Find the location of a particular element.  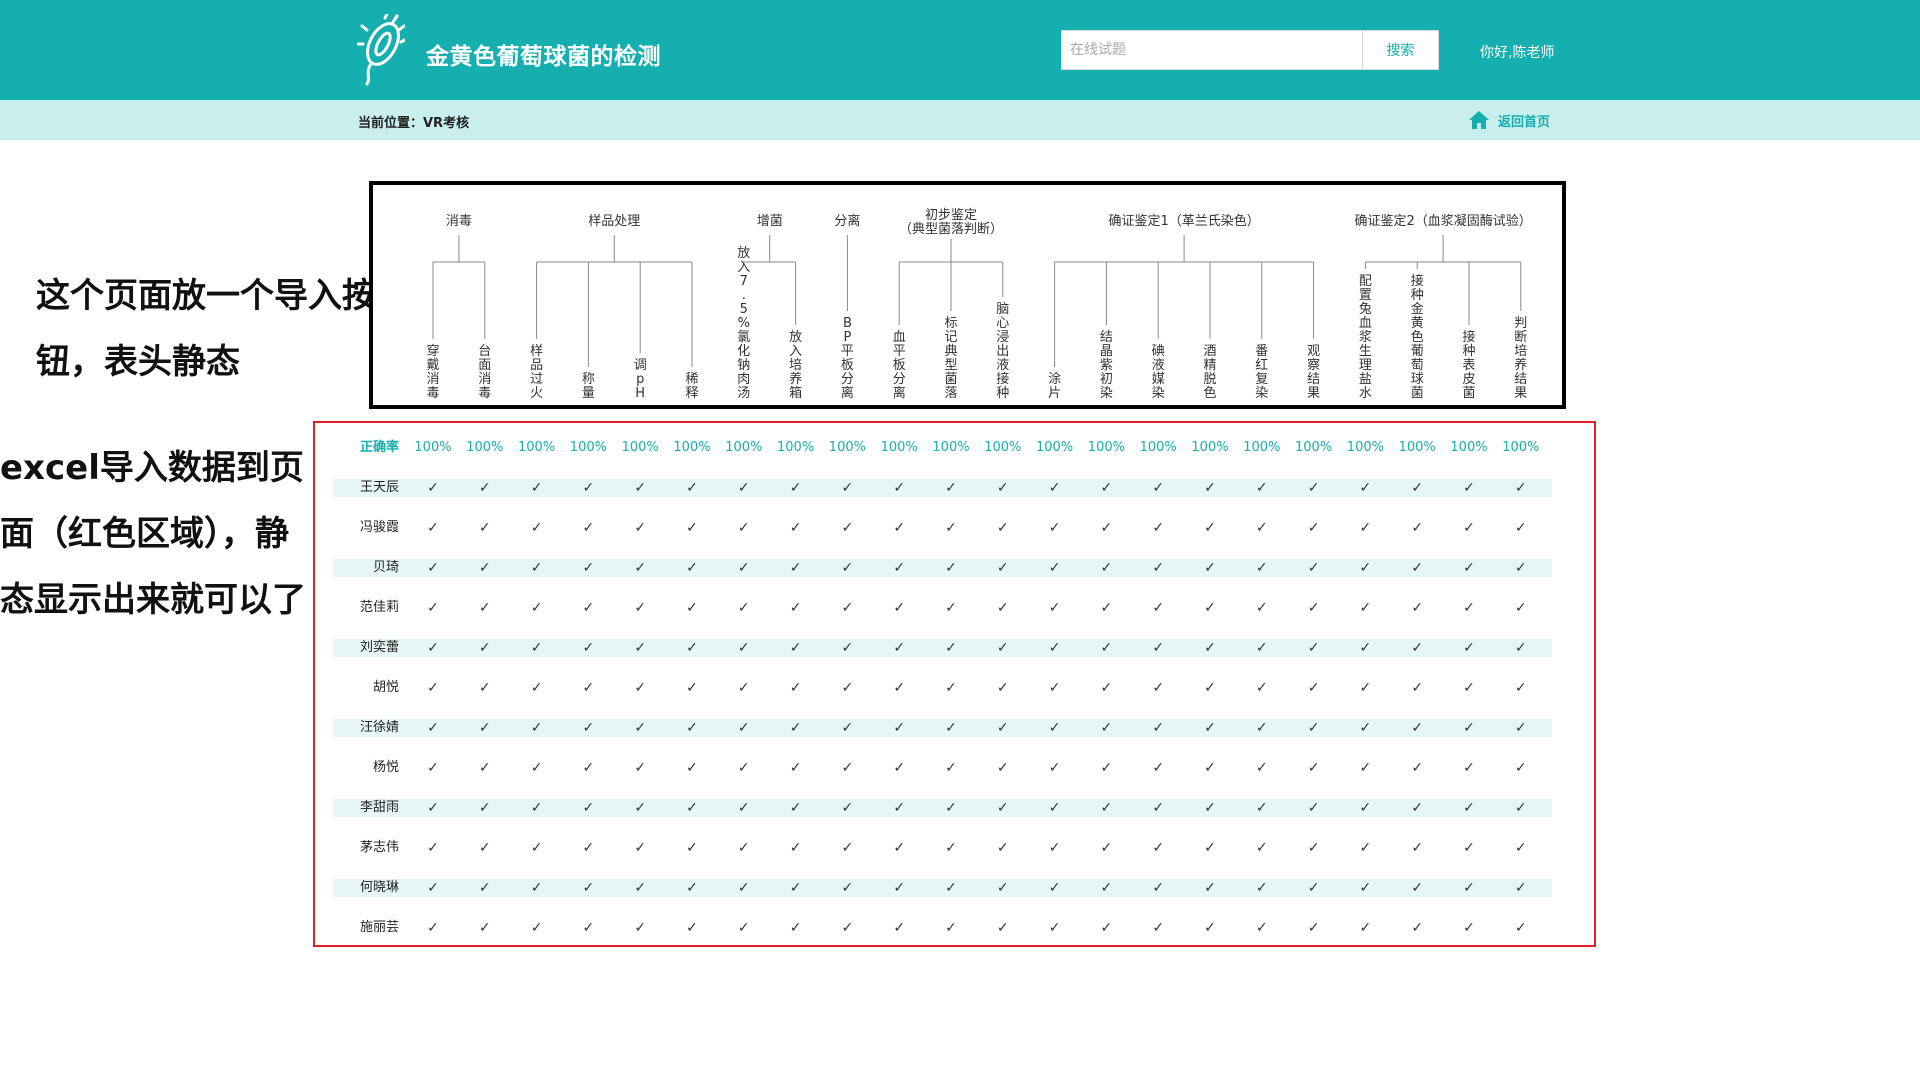

annotation-data-note: excel导入数据到页面（红色区域），静态显示出来就可以了 is located at coordinates (153, 534).